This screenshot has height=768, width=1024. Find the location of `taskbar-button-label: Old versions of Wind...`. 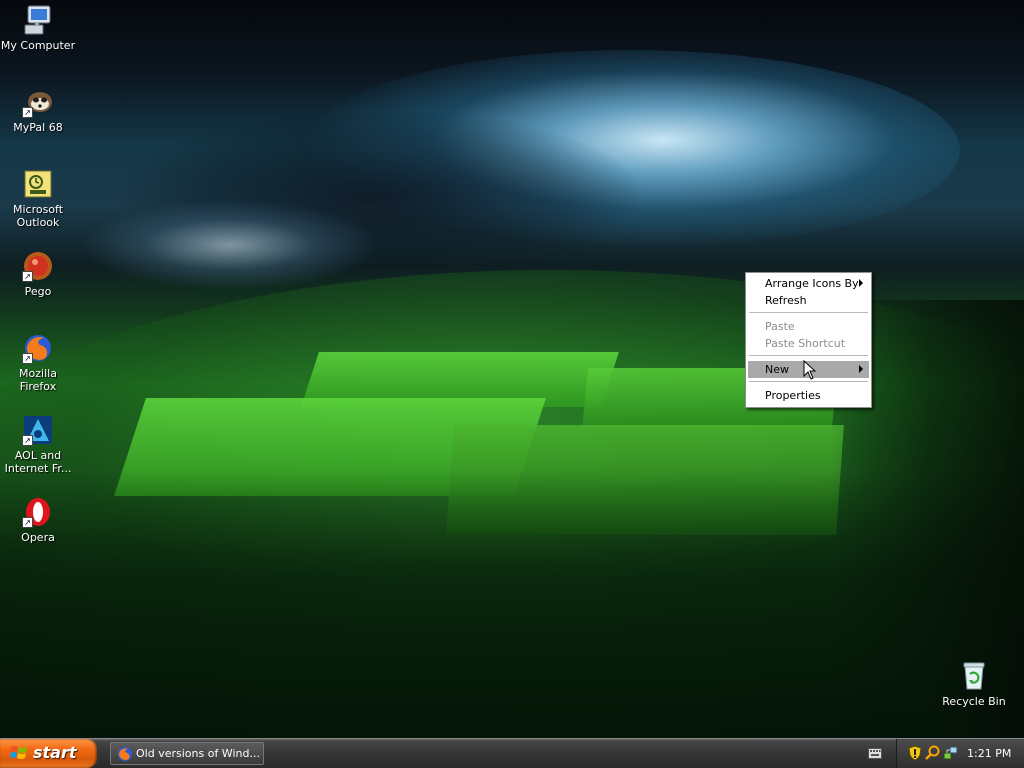

taskbar-button-label: Old versions of Wind... is located at coordinates (198, 753).